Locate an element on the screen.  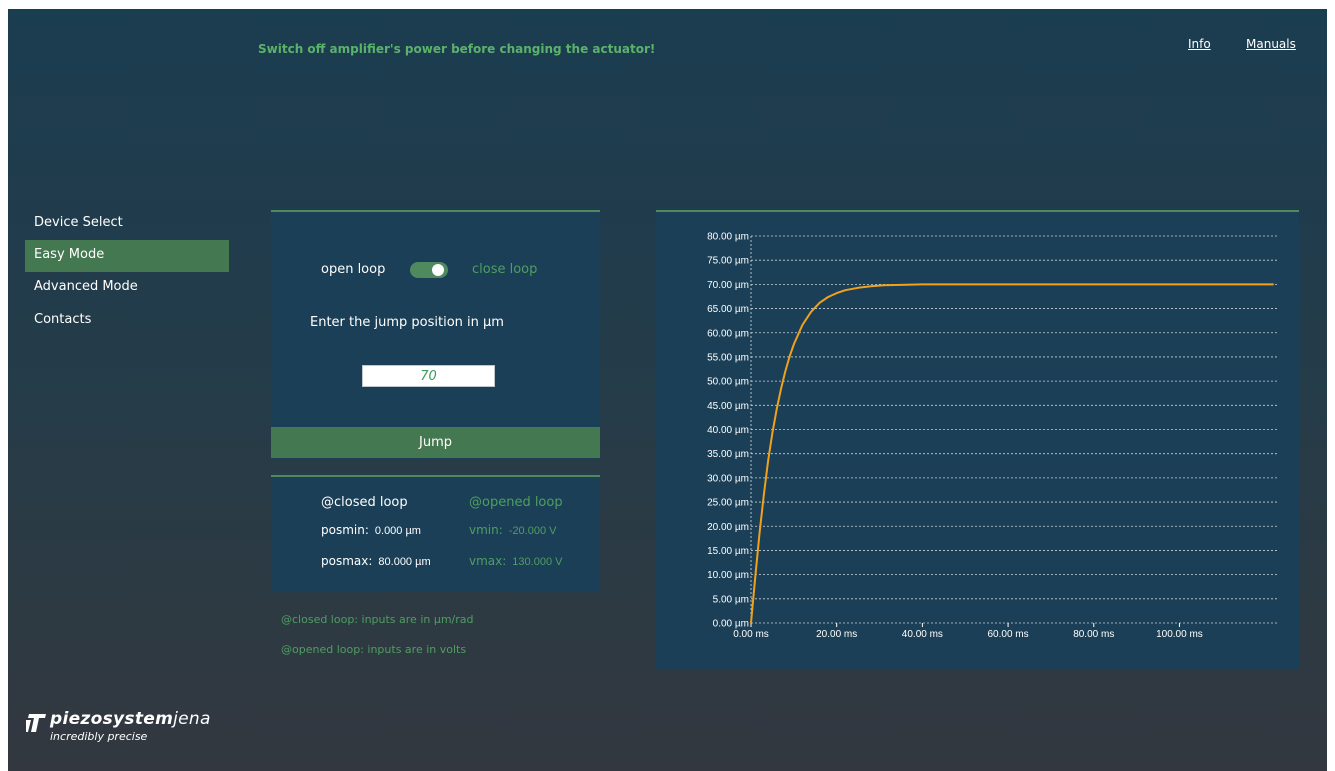
y-tick-label: 80.00 µm is located at coordinates (728, 237).